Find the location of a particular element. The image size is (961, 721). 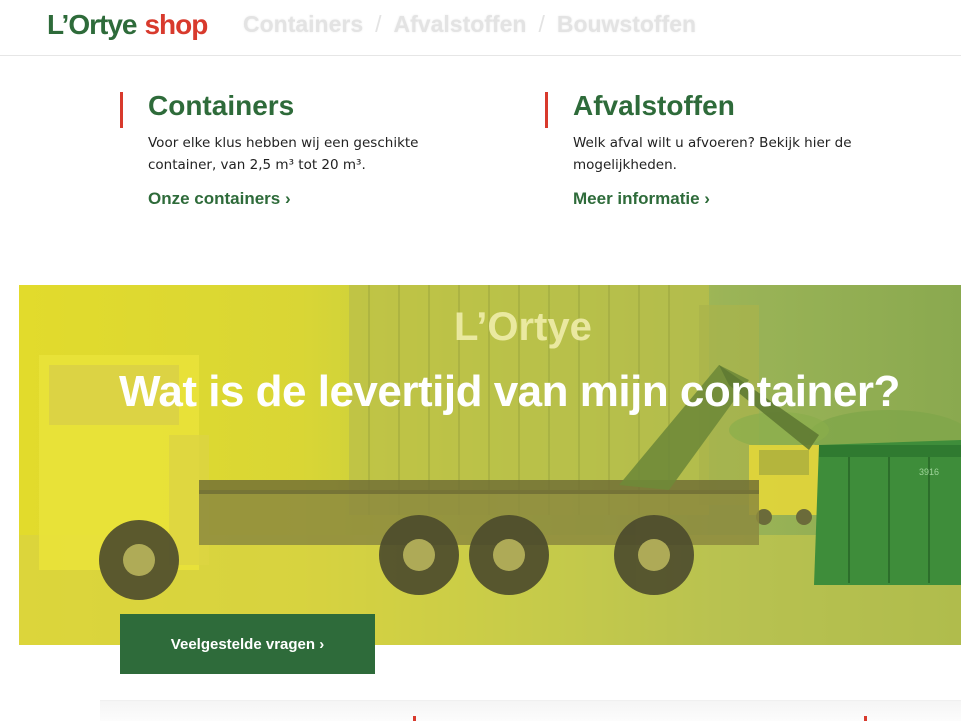

site-logo: L’Ortye shop is located at coordinates (127, 25).